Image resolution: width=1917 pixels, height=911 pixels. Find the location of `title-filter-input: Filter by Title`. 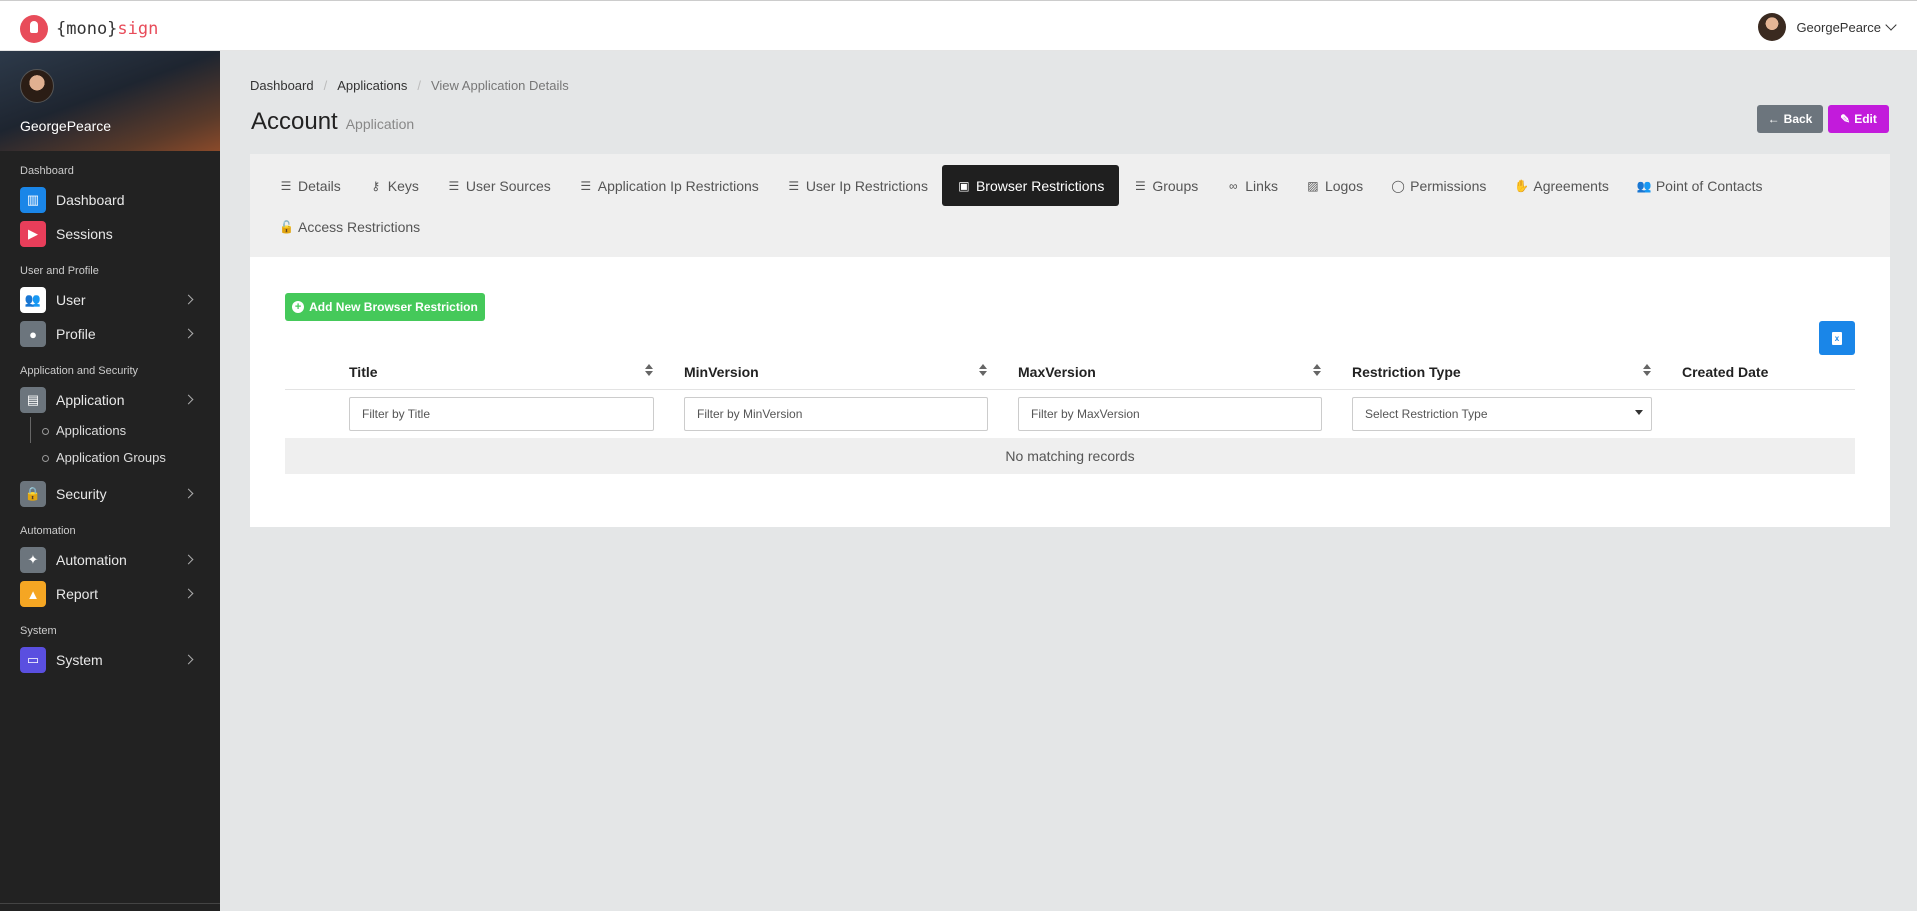

title-filter-input: Filter by Title is located at coordinates (501, 414).